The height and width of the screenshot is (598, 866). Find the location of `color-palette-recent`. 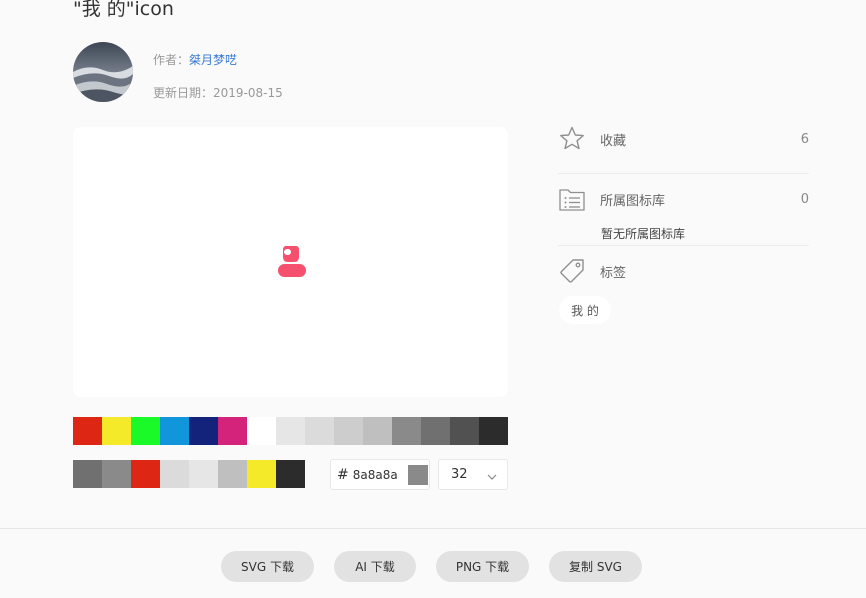

color-palette-recent is located at coordinates (189, 474).